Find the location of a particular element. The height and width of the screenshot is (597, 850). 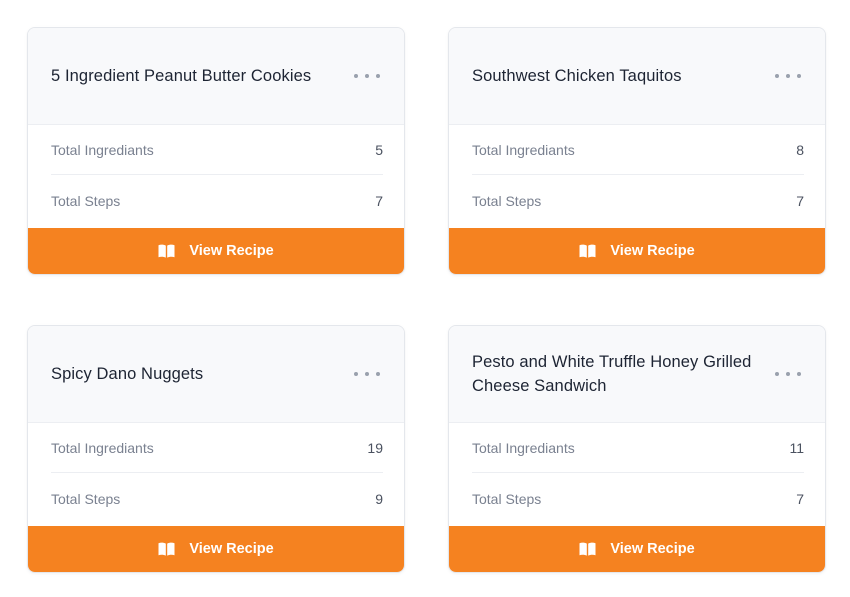

ingredients-row: Total Ingrediants 11 is located at coordinates (638, 448).